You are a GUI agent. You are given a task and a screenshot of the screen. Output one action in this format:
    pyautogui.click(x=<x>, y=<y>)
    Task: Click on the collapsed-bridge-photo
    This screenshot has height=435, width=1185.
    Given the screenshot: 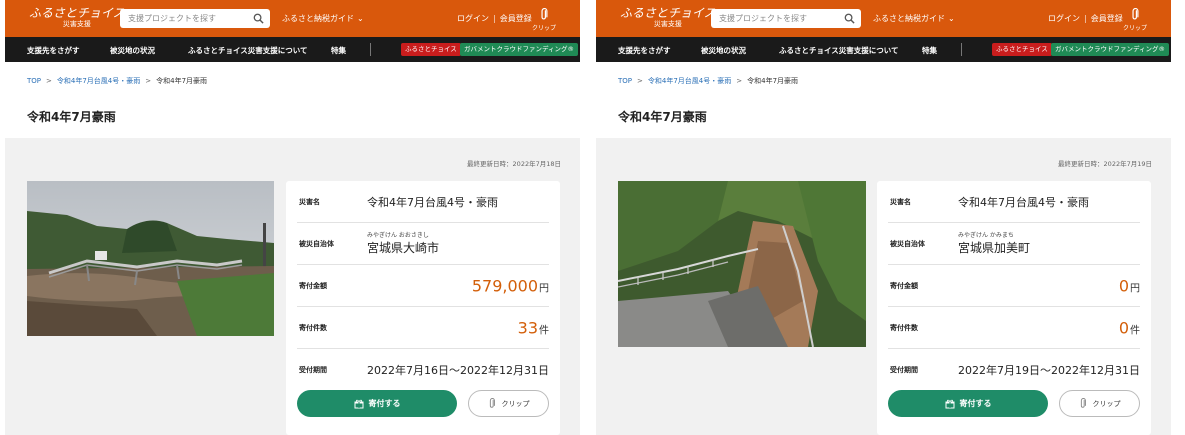 What is the action you would take?
    pyautogui.click(x=150, y=258)
    